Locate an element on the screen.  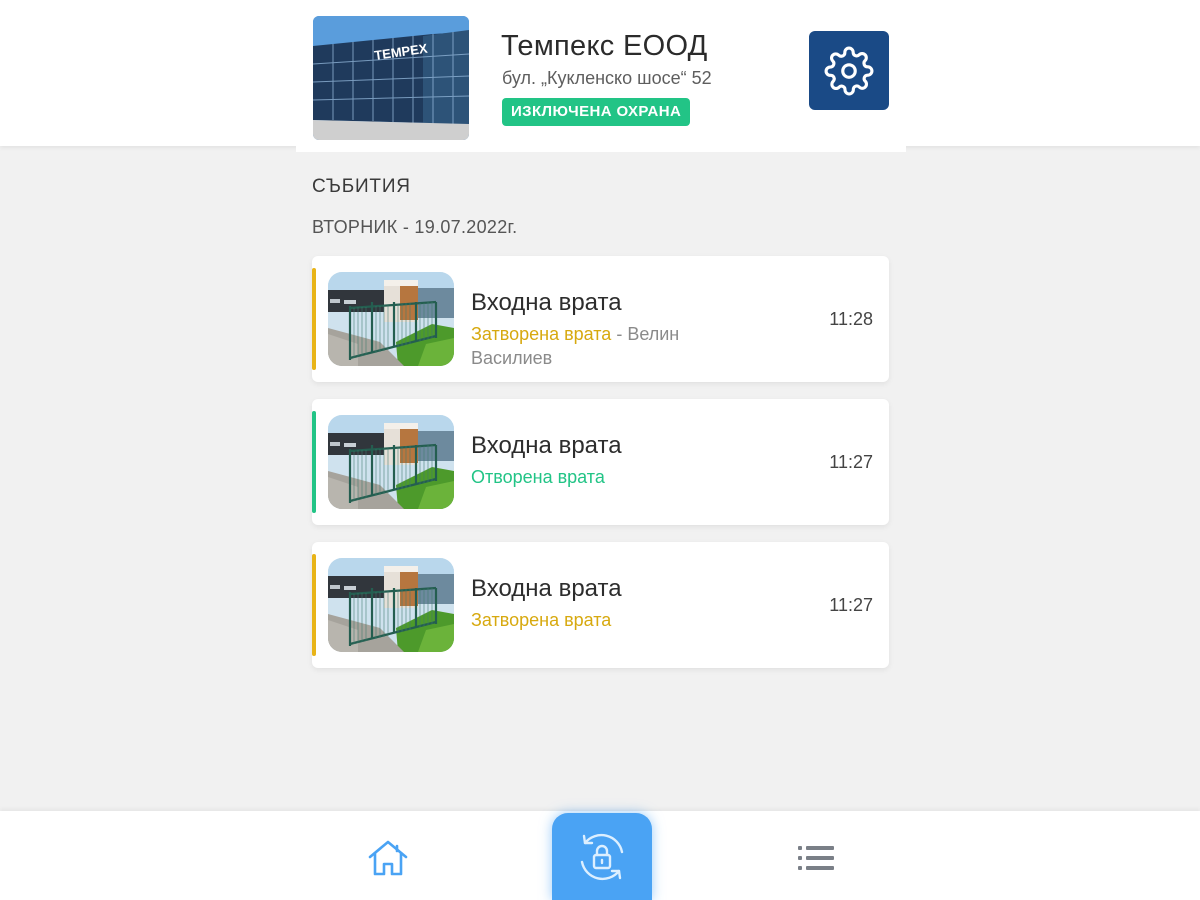
lock-cycle-icon is located at coordinates (602, 856).